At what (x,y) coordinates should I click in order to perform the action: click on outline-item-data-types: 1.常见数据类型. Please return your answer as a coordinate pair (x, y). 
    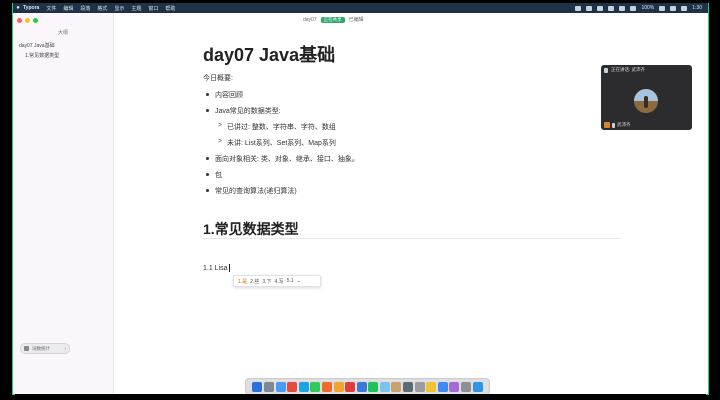
    Looking at the image, I should click on (42, 55).